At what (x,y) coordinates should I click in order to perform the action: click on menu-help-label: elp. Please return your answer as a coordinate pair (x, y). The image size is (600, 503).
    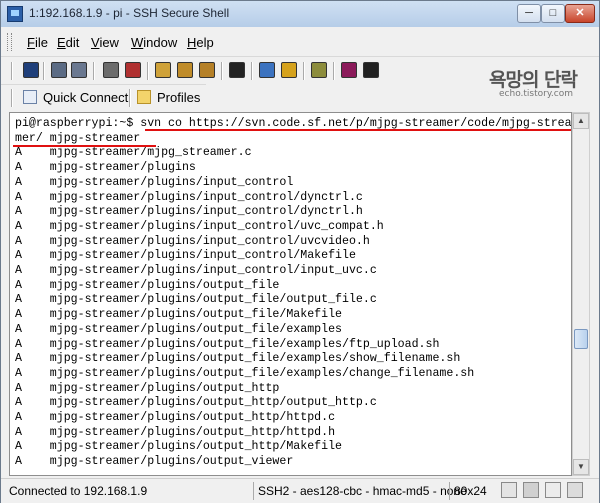
    Looking at the image, I should click on (205, 42).